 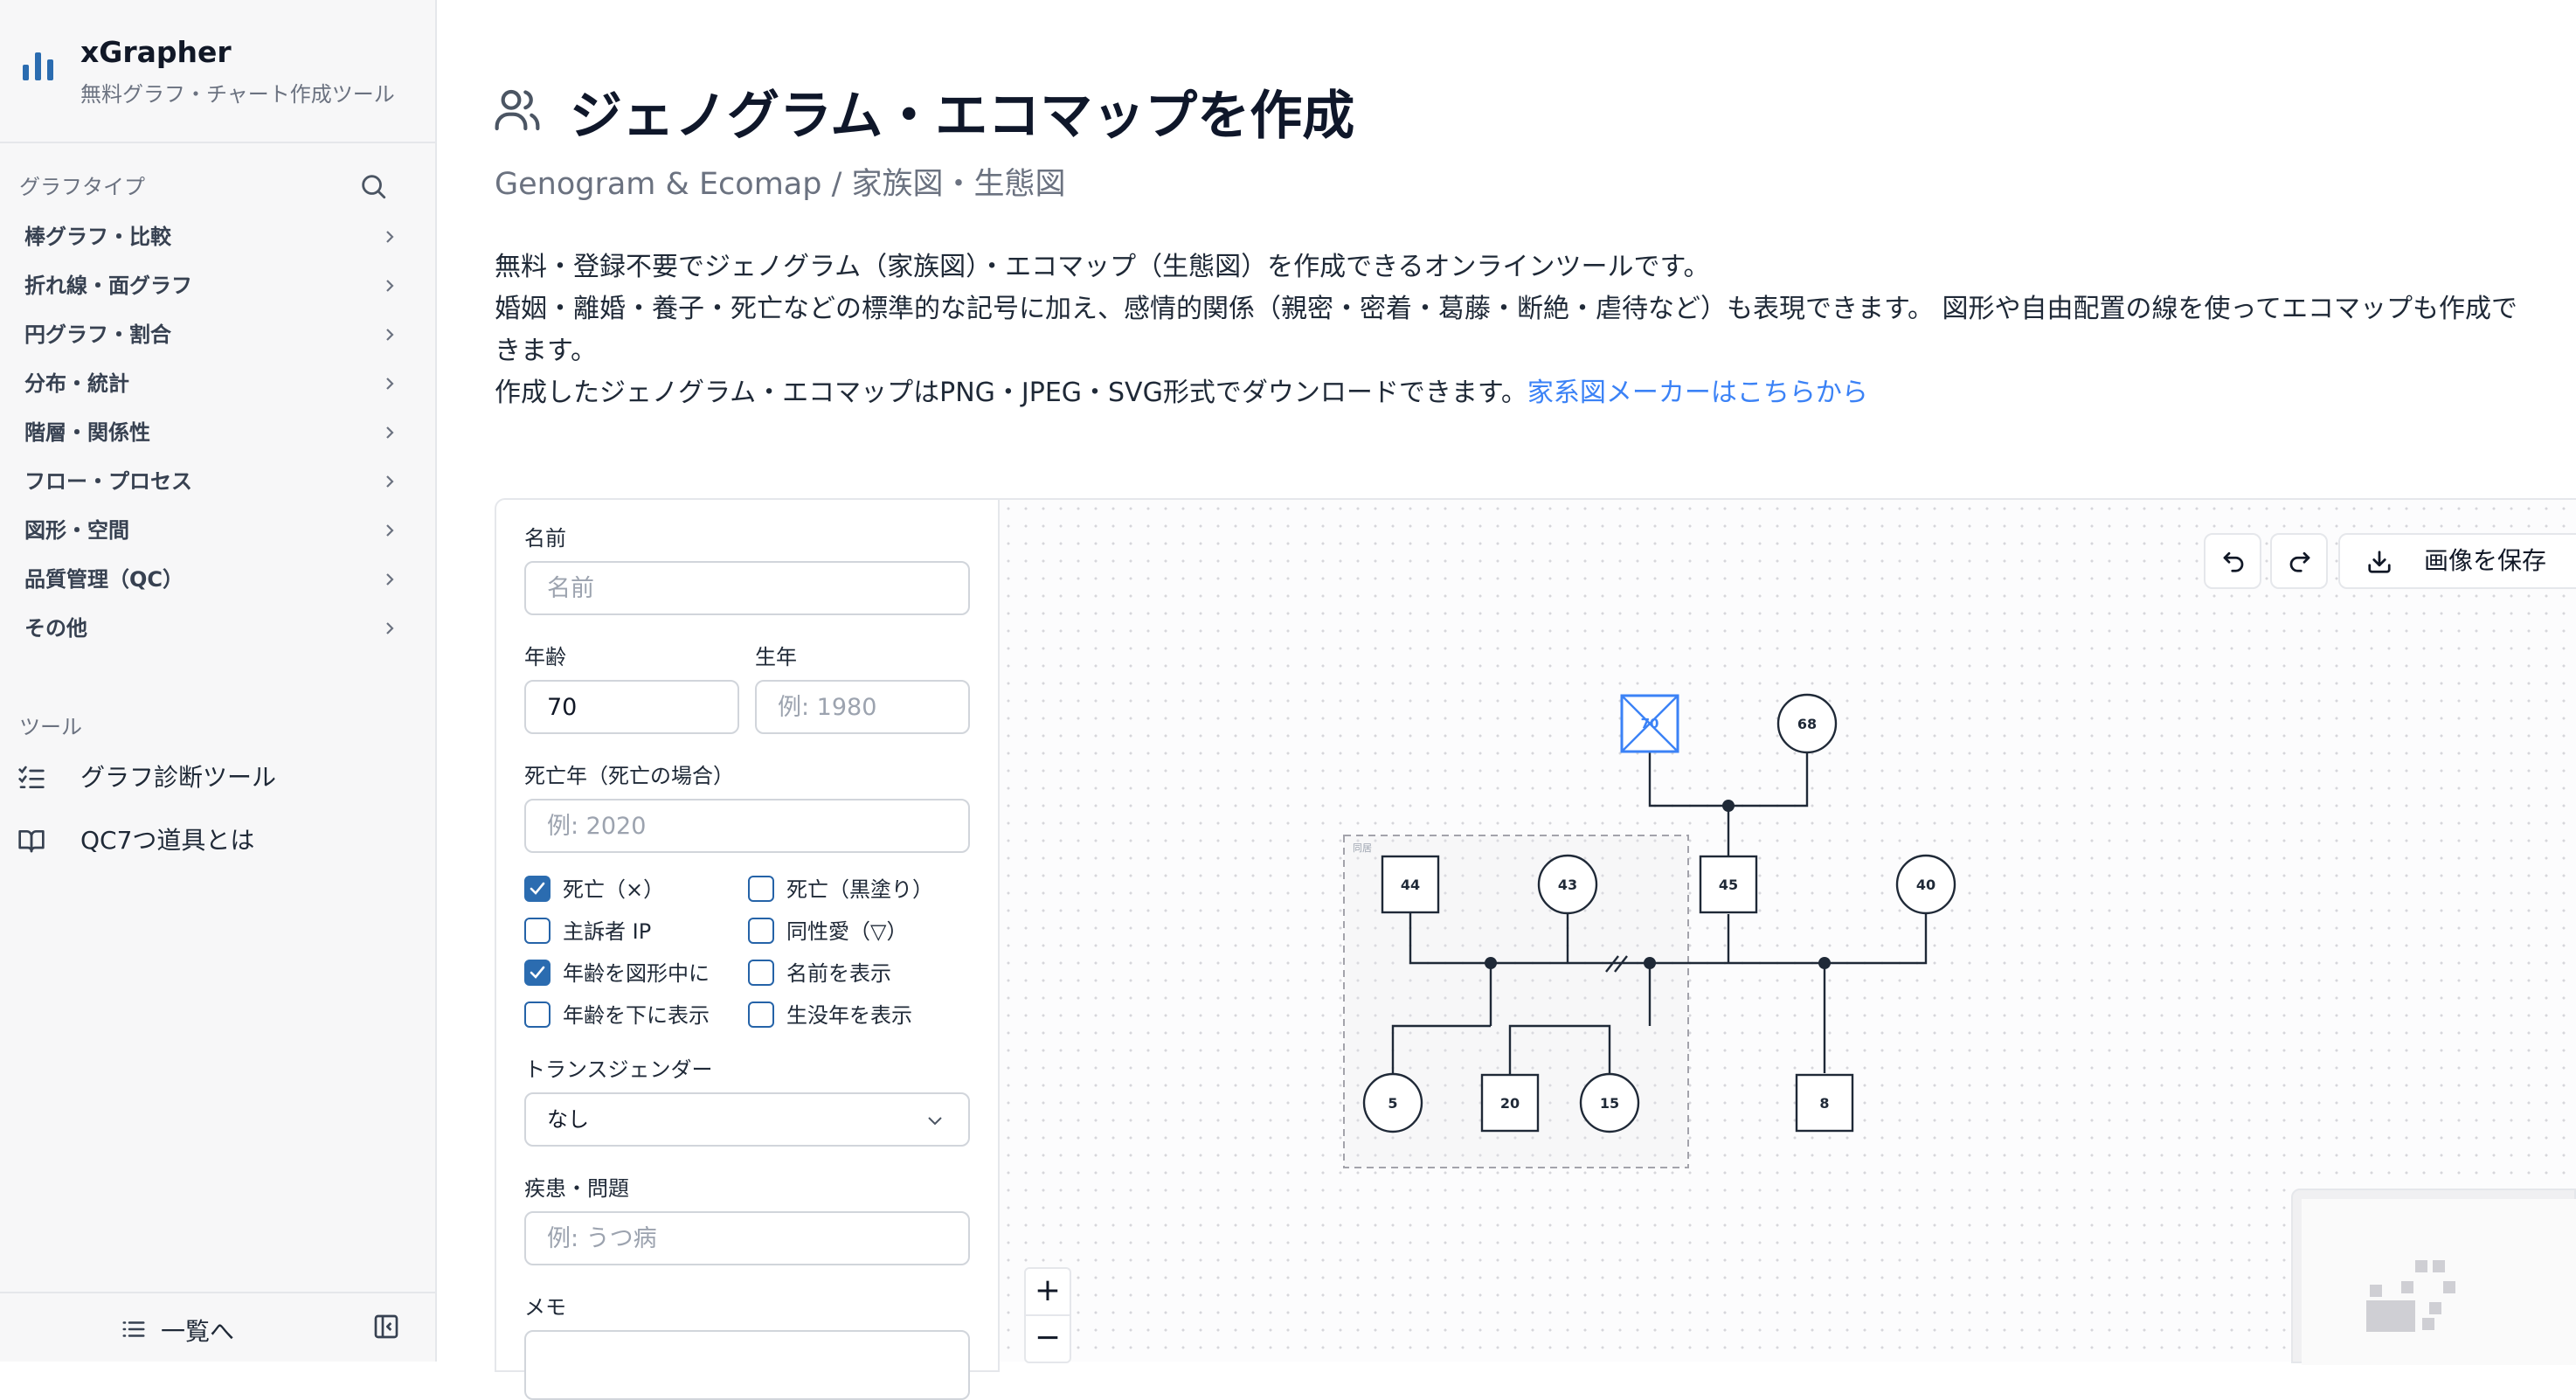 What do you see at coordinates (862, 707) in the screenshot?
I see `birth-year-input` at bounding box center [862, 707].